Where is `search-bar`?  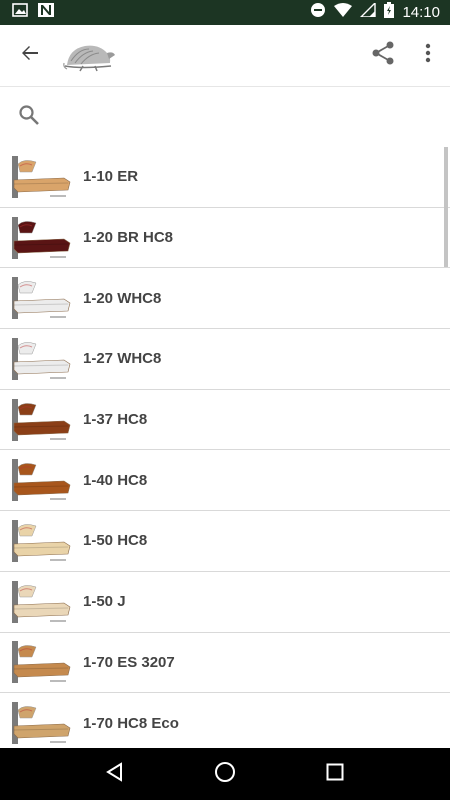 search-bar is located at coordinates (225, 117).